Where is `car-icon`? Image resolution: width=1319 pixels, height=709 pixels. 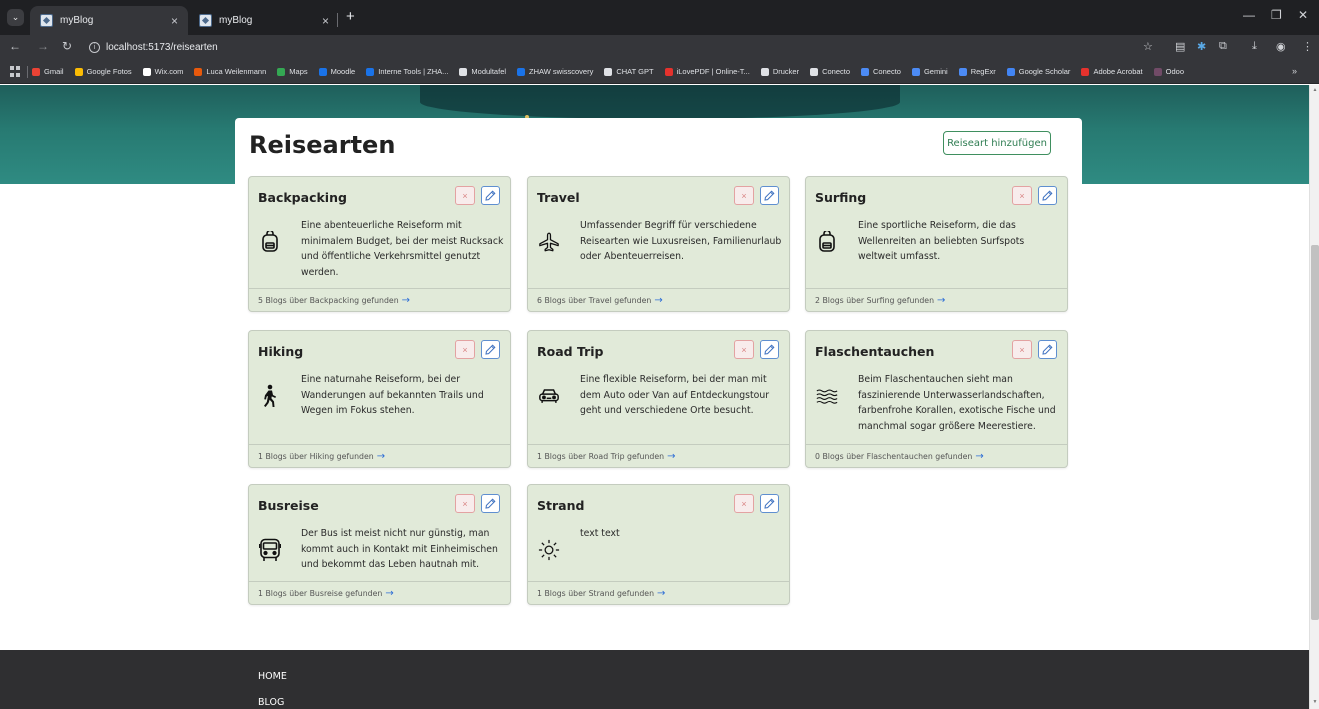
car-icon is located at coordinates (549, 396).